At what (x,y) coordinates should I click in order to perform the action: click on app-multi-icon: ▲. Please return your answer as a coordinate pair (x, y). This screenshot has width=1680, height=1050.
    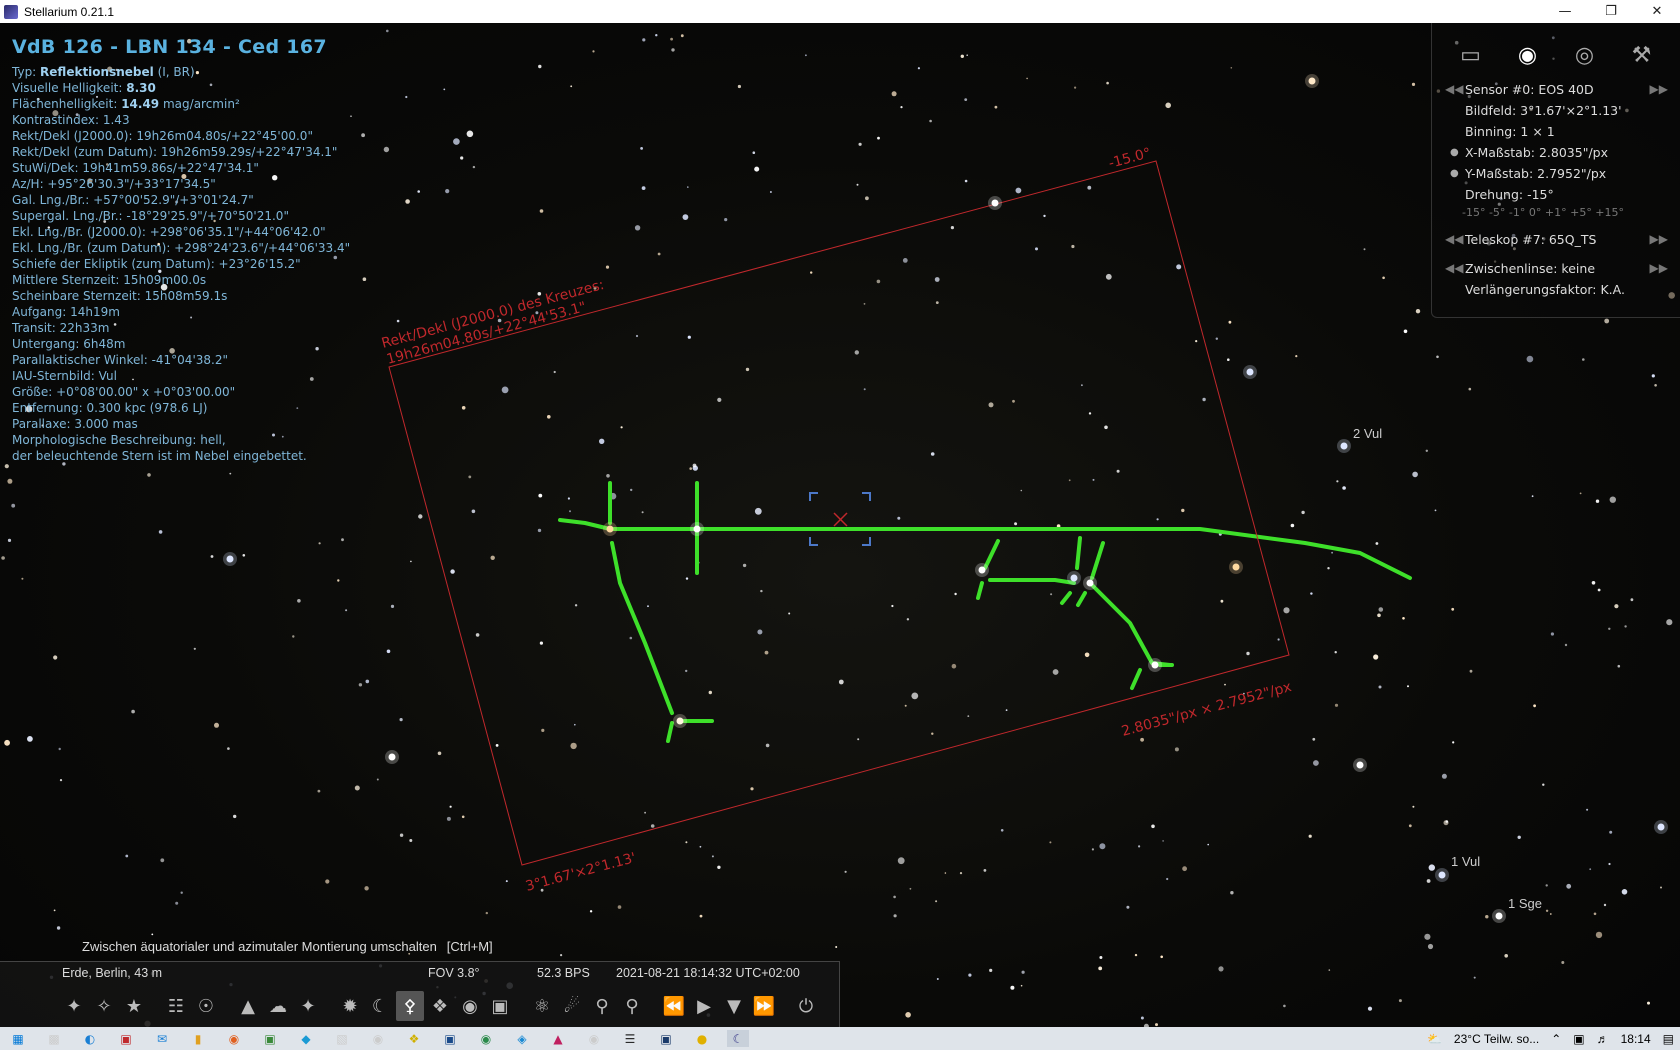
    Looking at the image, I should click on (558, 1038).